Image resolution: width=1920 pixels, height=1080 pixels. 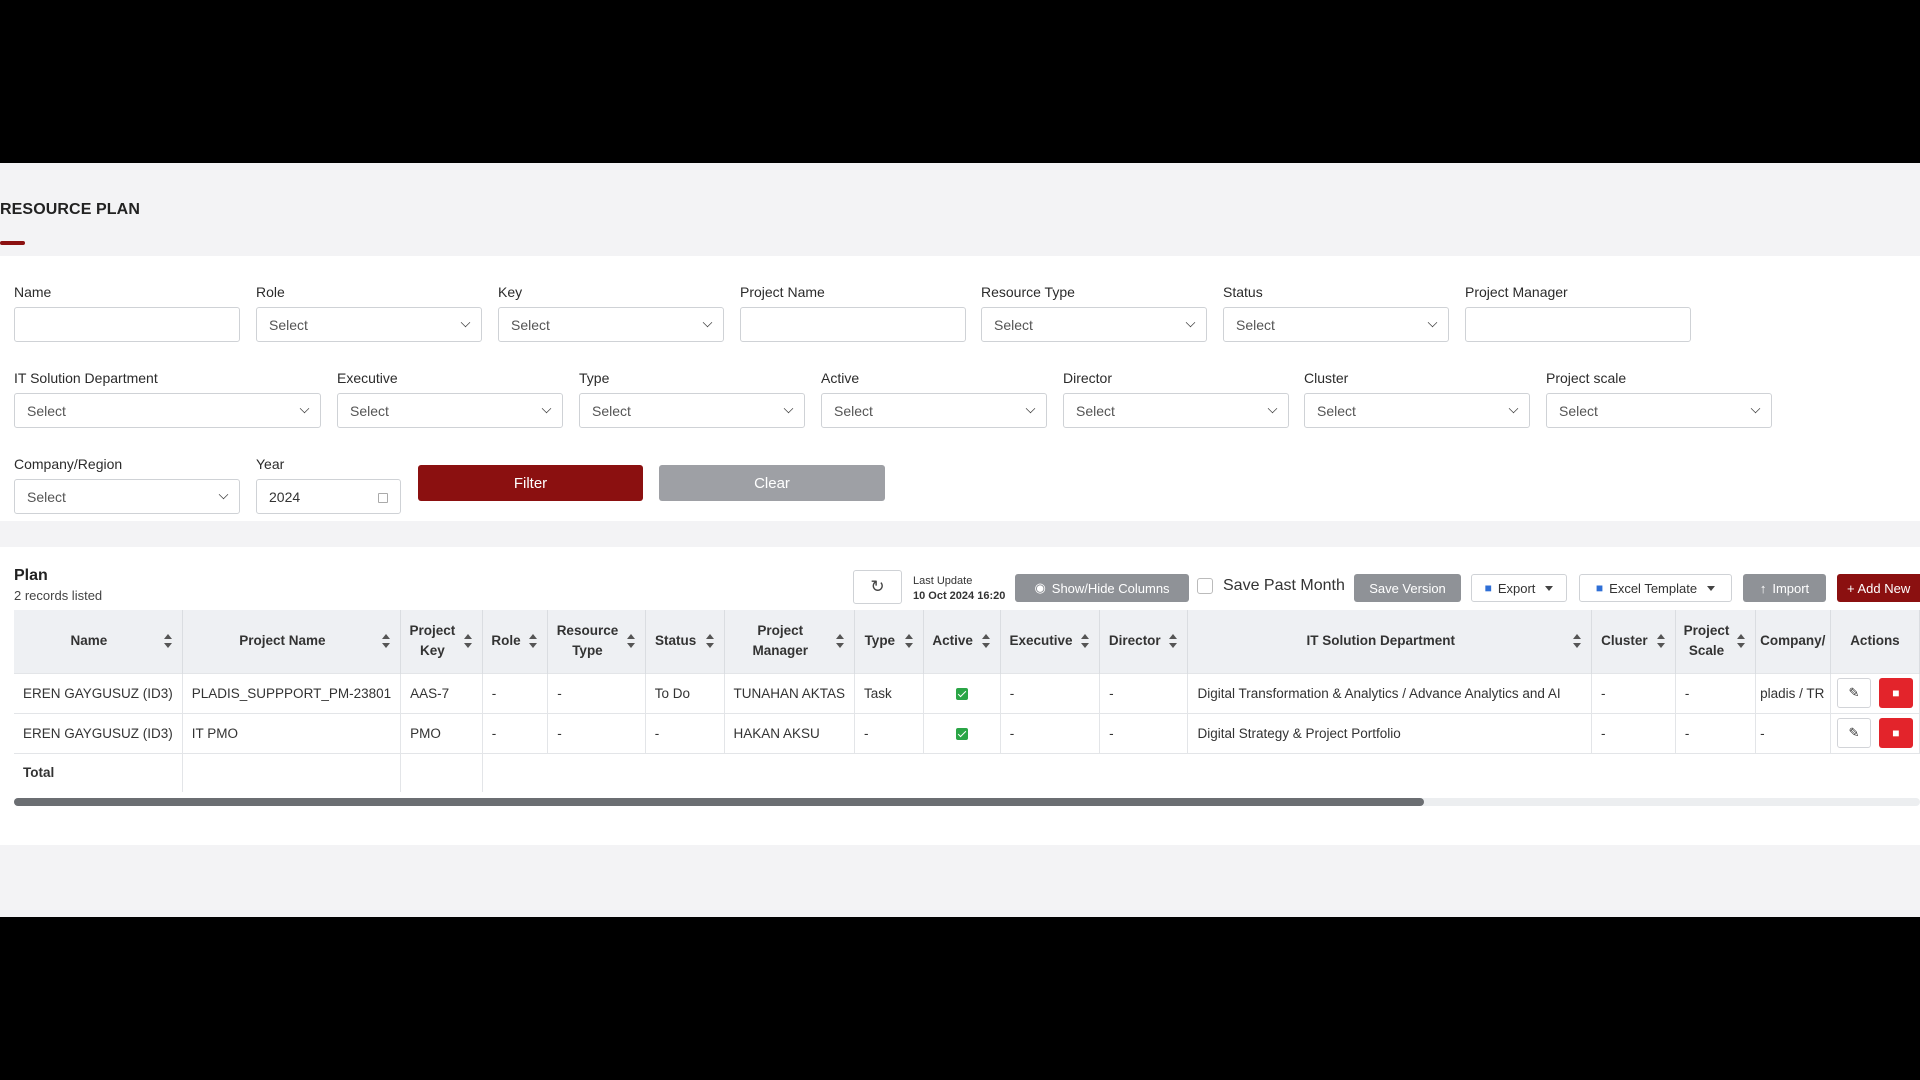 I want to click on refresh-button: ↻, so click(x=877, y=587).